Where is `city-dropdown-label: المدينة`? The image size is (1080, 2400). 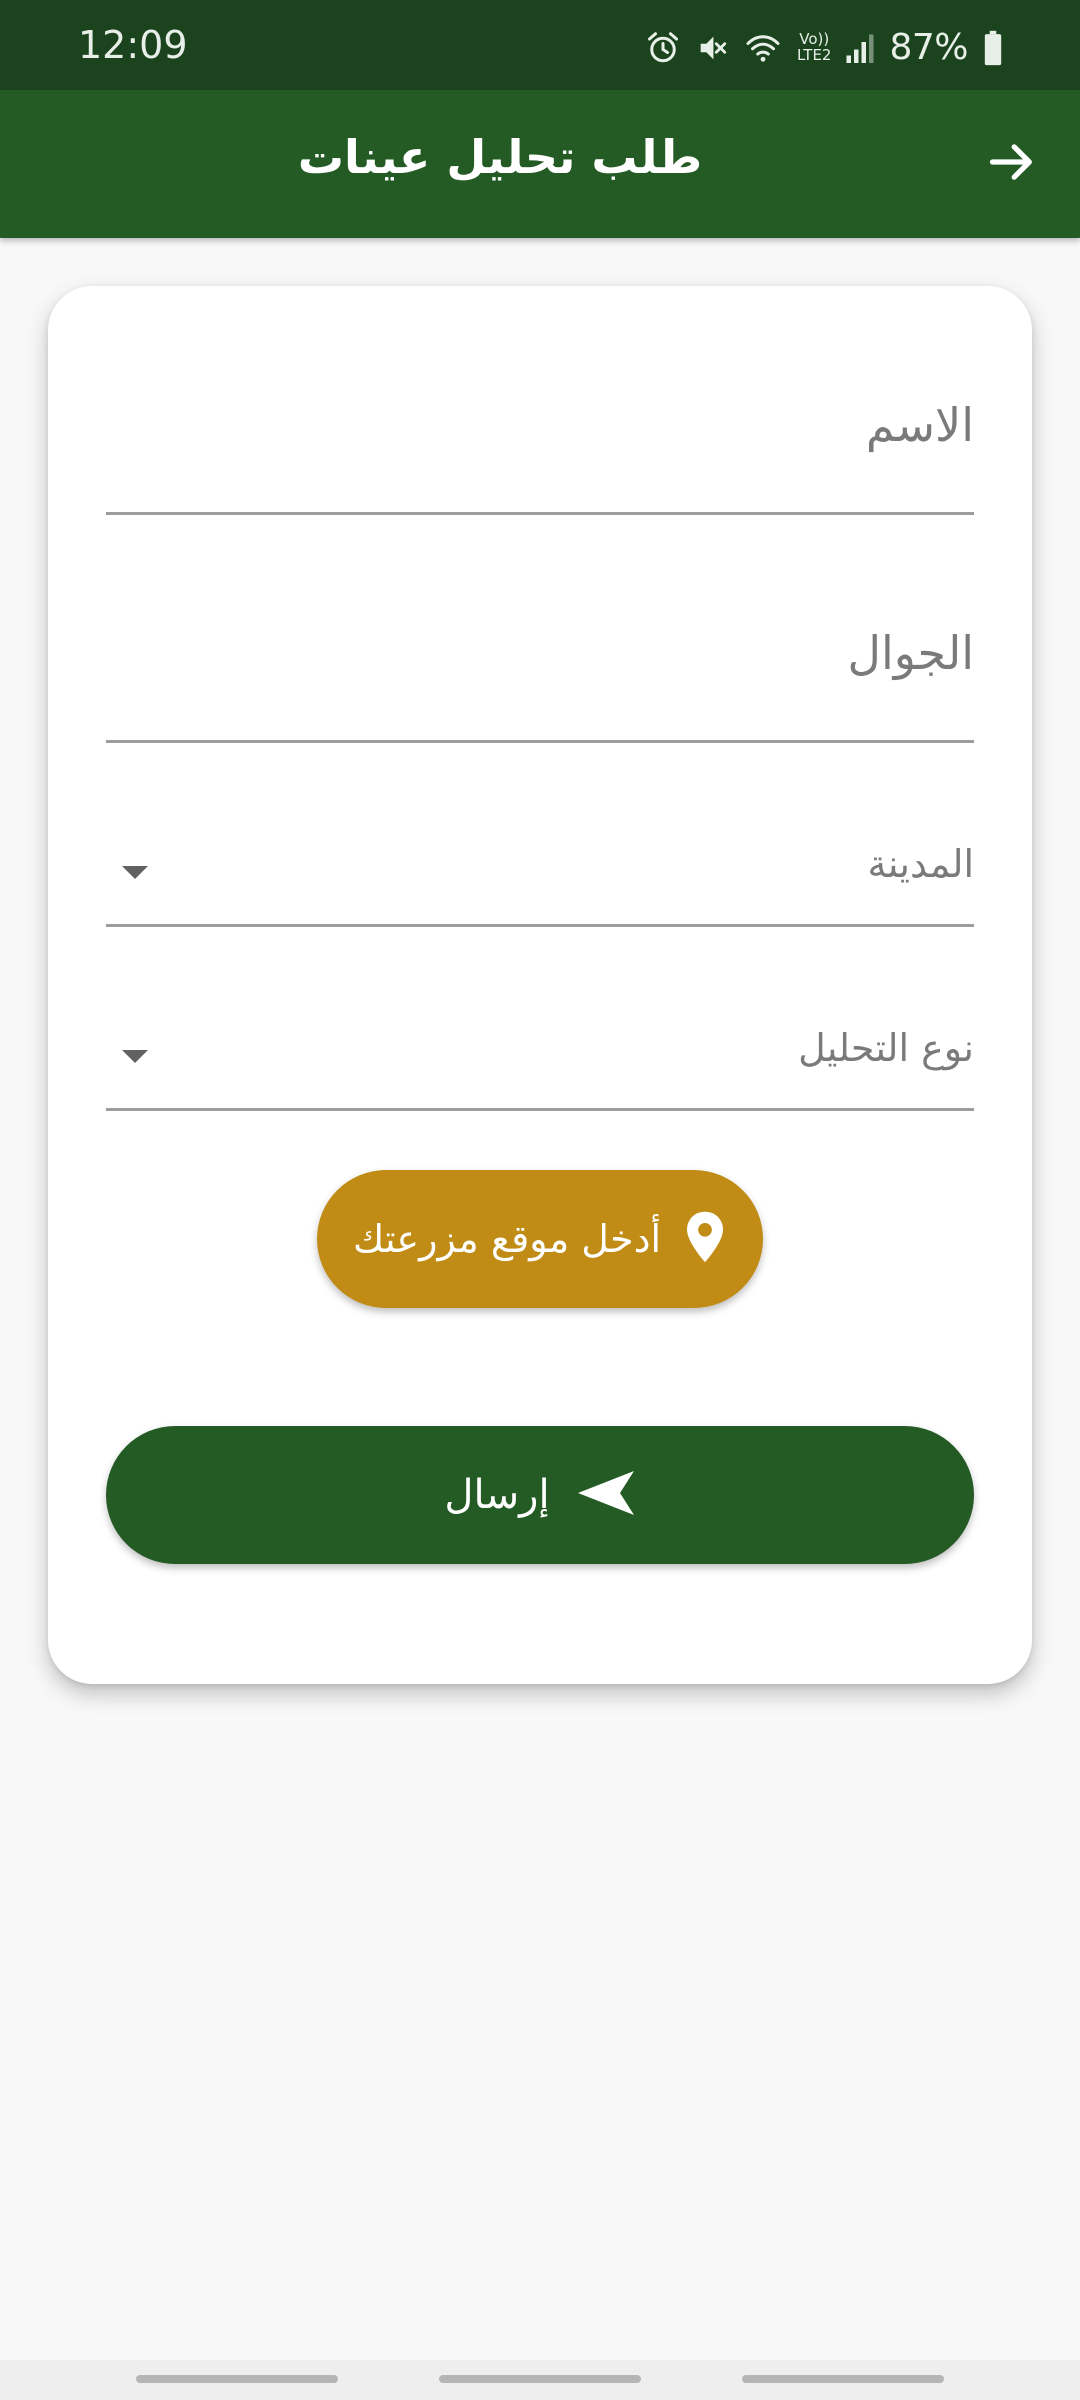
city-dropdown-label: المدينة is located at coordinates (920, 864).